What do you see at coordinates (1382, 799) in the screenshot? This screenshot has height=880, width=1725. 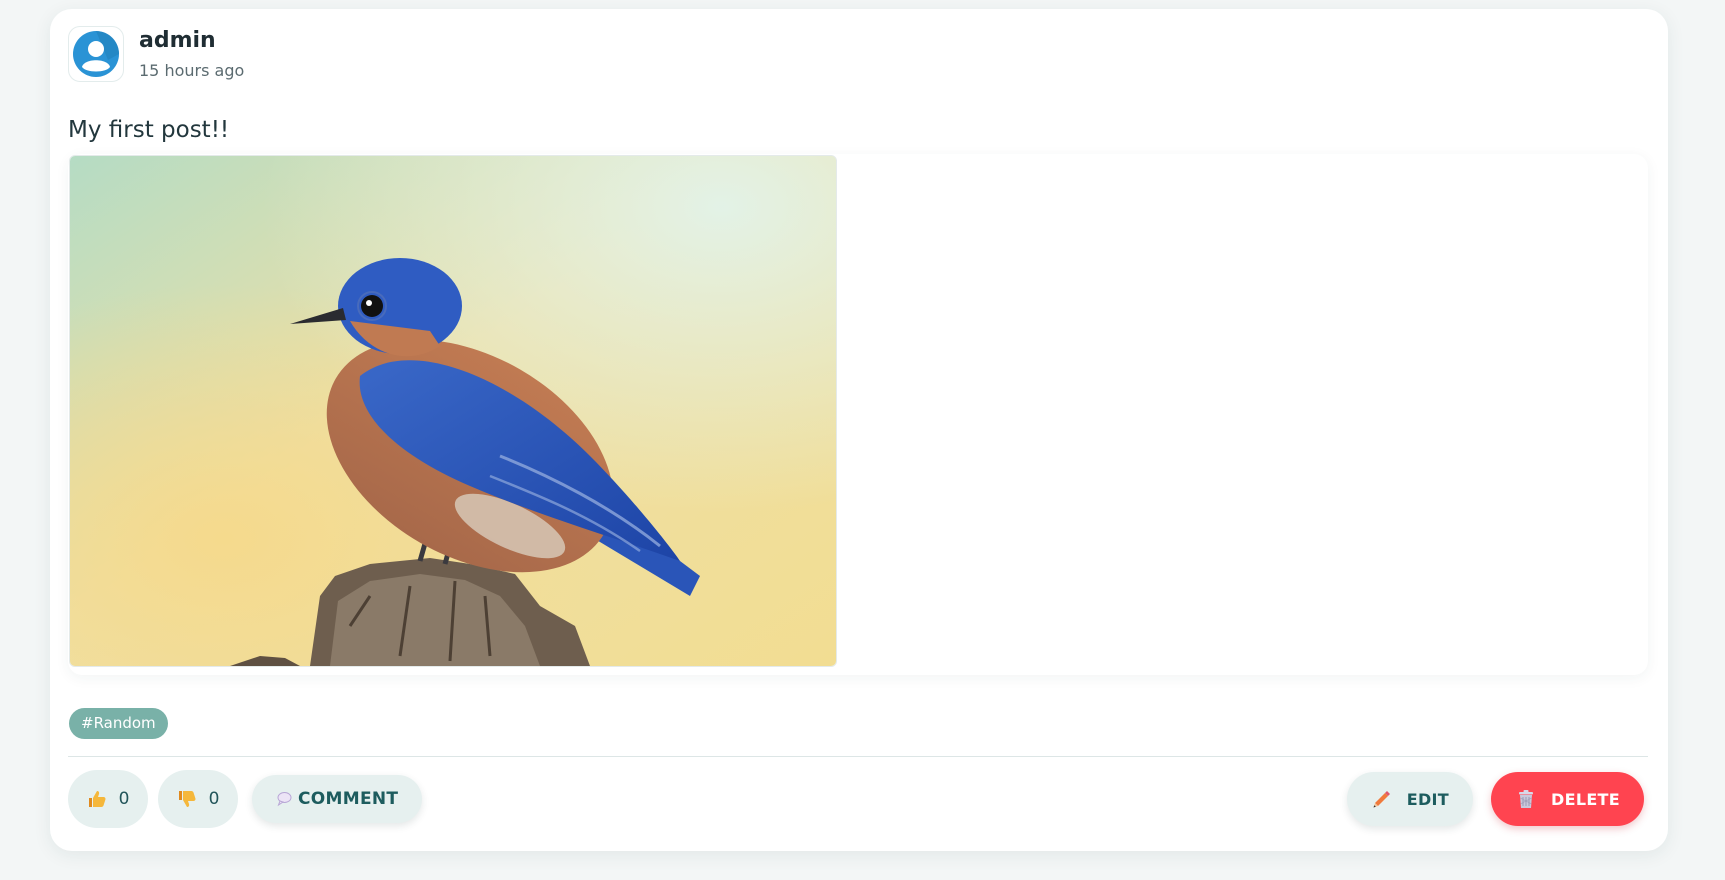 I see `pencil-icon` at bounding box center [1382, 799].